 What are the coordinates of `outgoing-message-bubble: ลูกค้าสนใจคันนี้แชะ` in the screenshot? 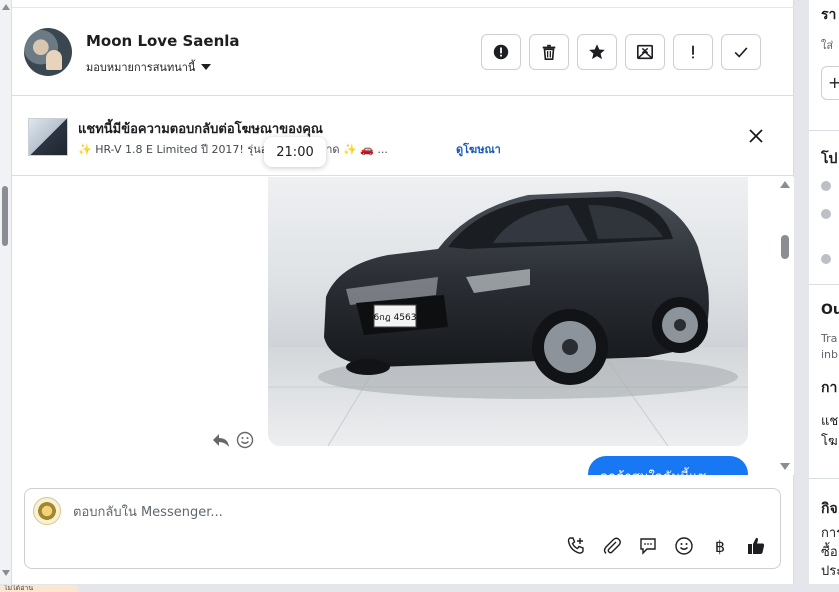 It's located at (668, 465).